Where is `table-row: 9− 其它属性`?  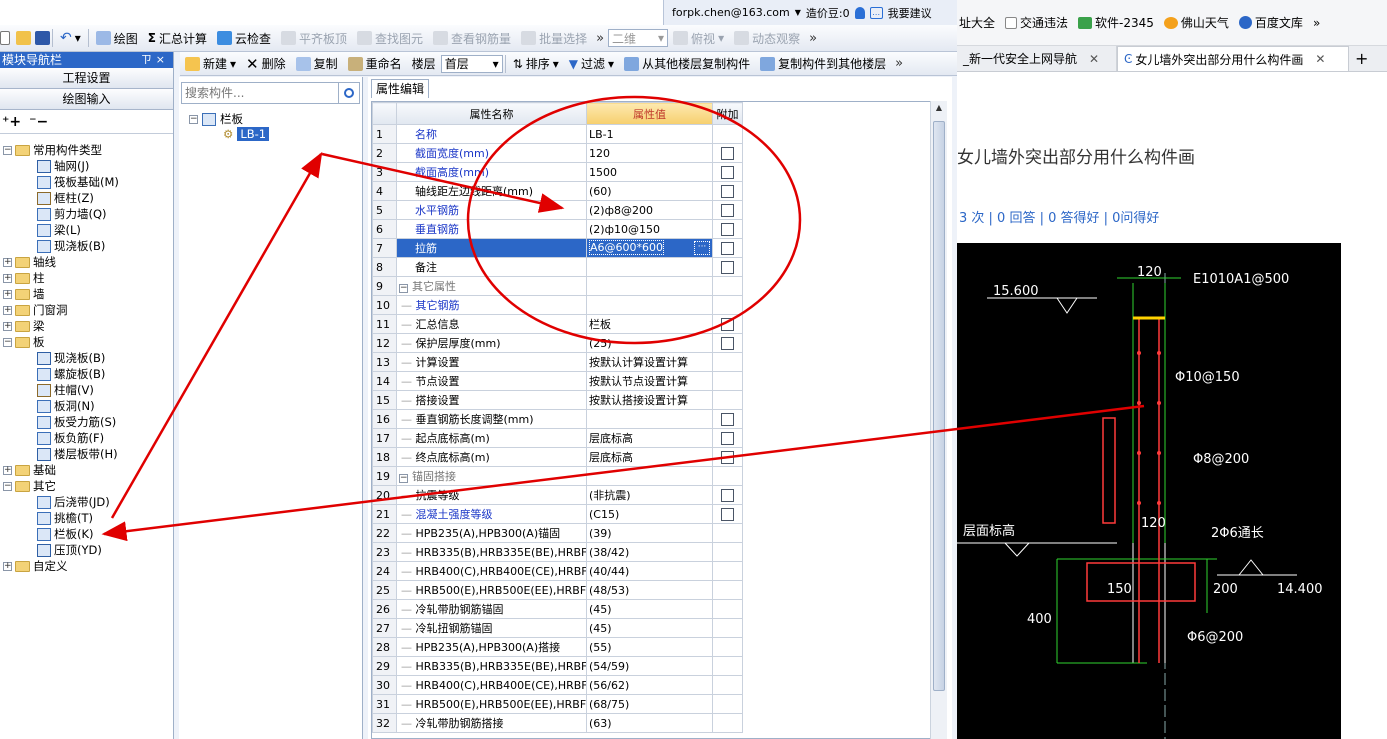 table-row: 9− 其它属性 is located at coordinates (557, 286).